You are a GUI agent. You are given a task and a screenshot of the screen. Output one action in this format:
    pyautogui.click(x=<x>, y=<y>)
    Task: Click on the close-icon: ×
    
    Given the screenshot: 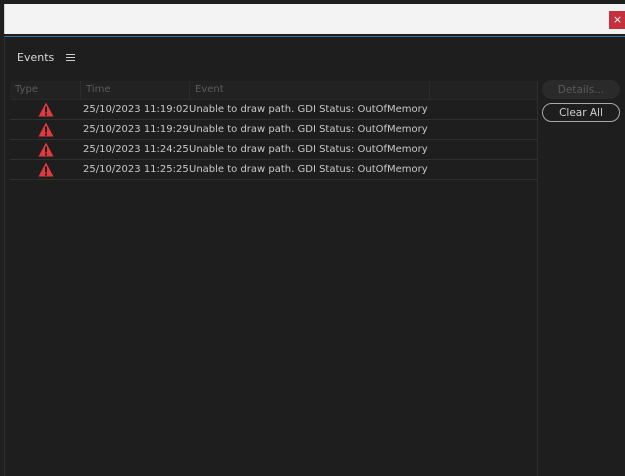 What is the action you would take?
    pyautogui.click(x=617, y=19)
    